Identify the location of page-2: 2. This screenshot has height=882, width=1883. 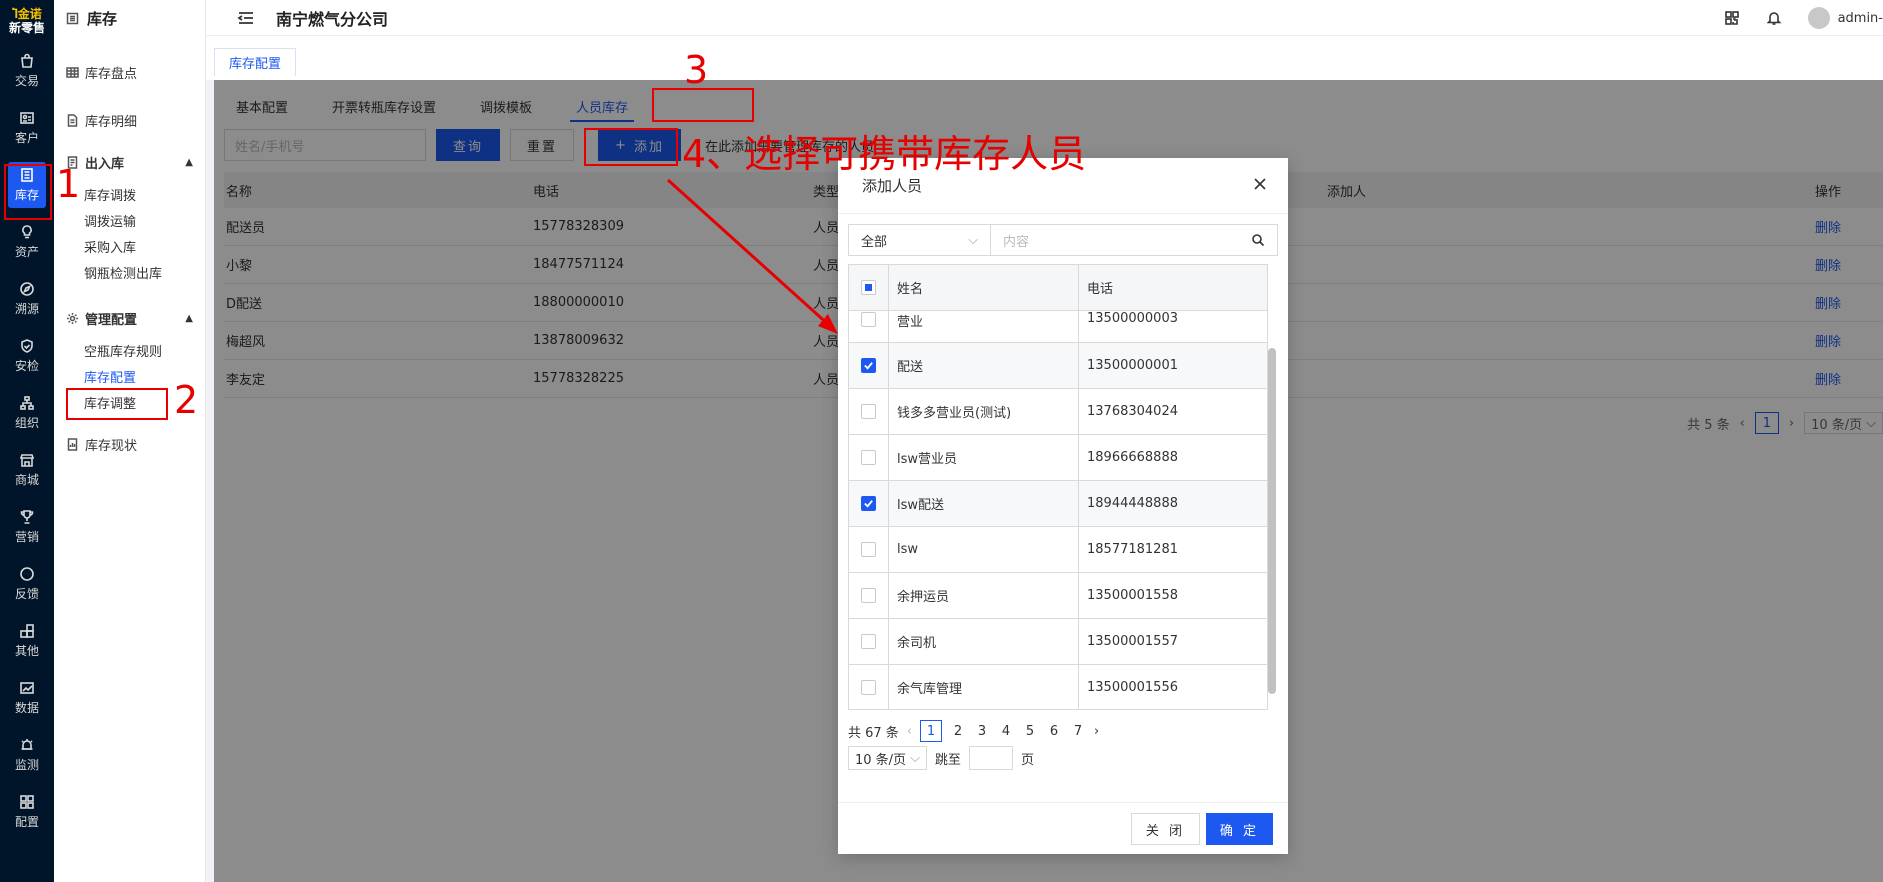
(958, 731).